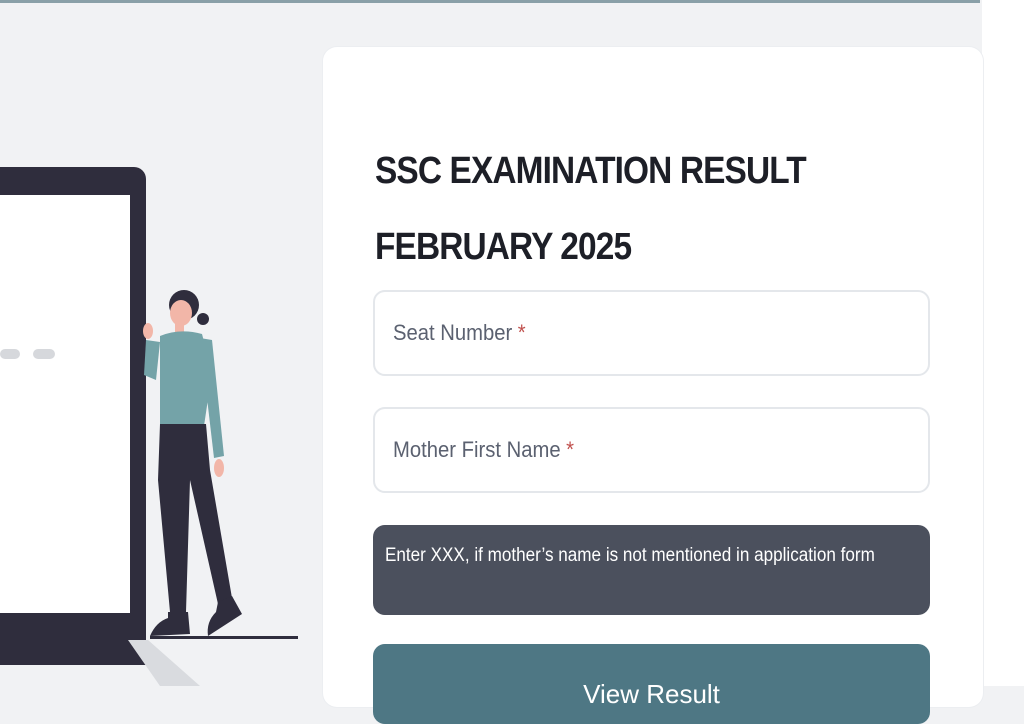 The height and width of the screenshot is (724, 1024). I want to click on right-margin, so click(1003, 343).